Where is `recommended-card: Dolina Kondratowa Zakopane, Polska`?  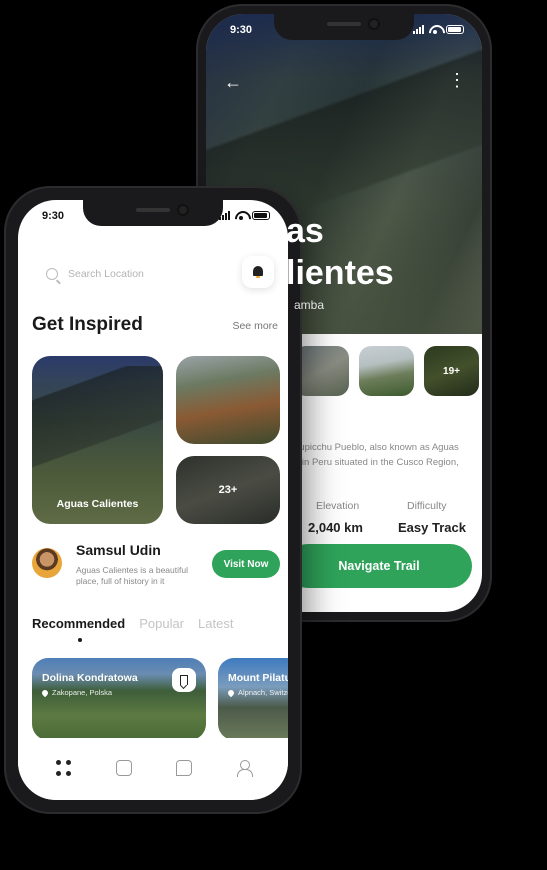
recommended-card: Dolina Kondratowa Zakopane, Polska is located at coordinates (119, 699).